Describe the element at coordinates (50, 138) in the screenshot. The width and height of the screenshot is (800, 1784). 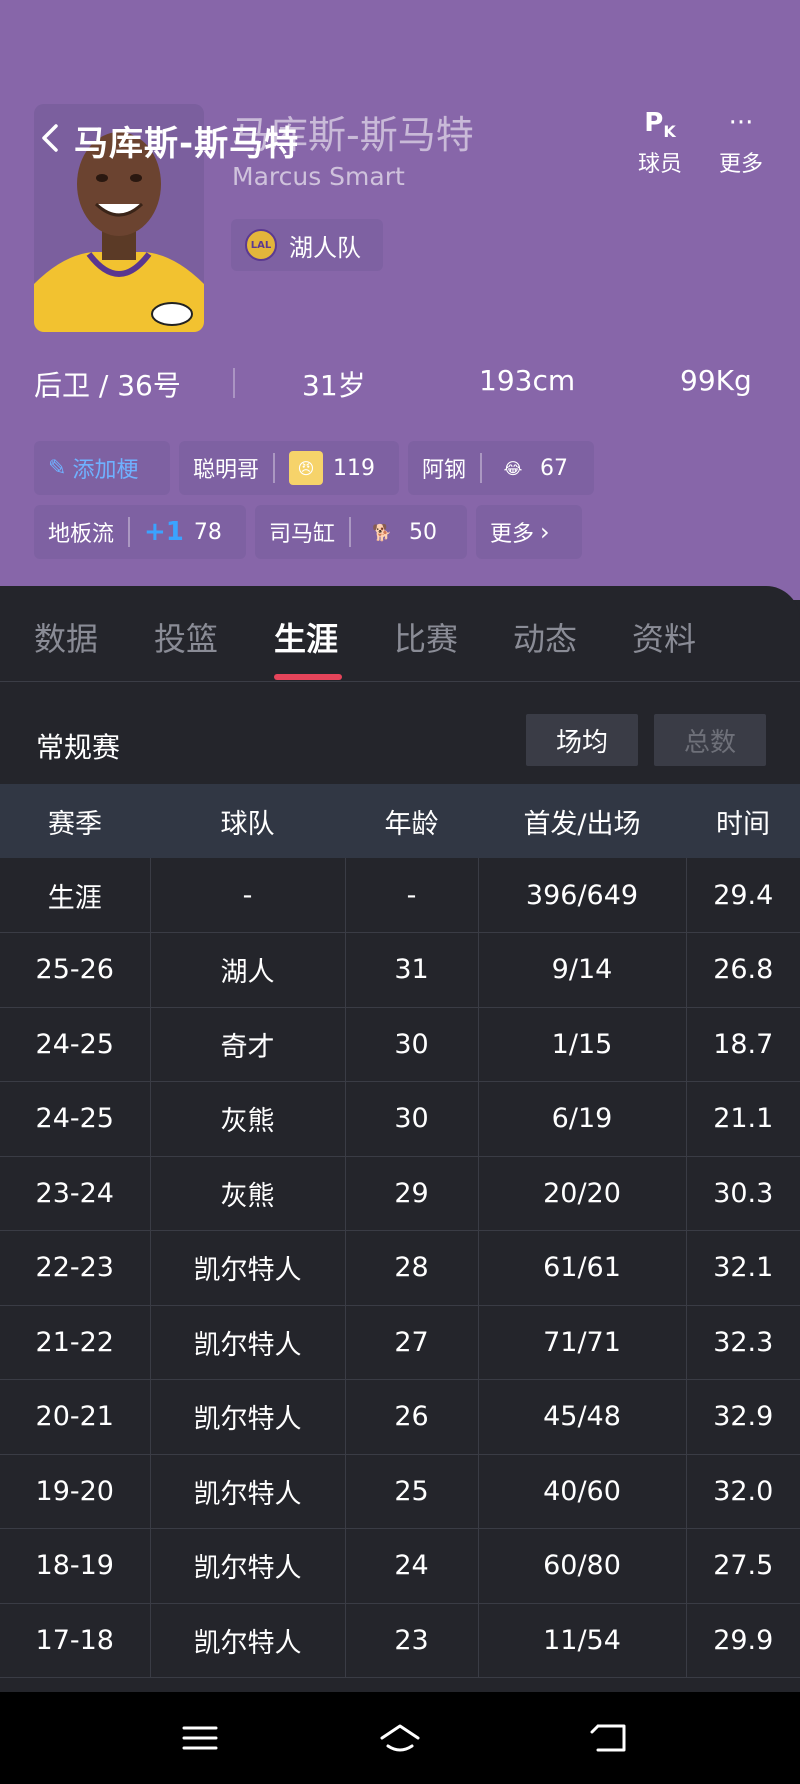
I see `back-button` at that location.